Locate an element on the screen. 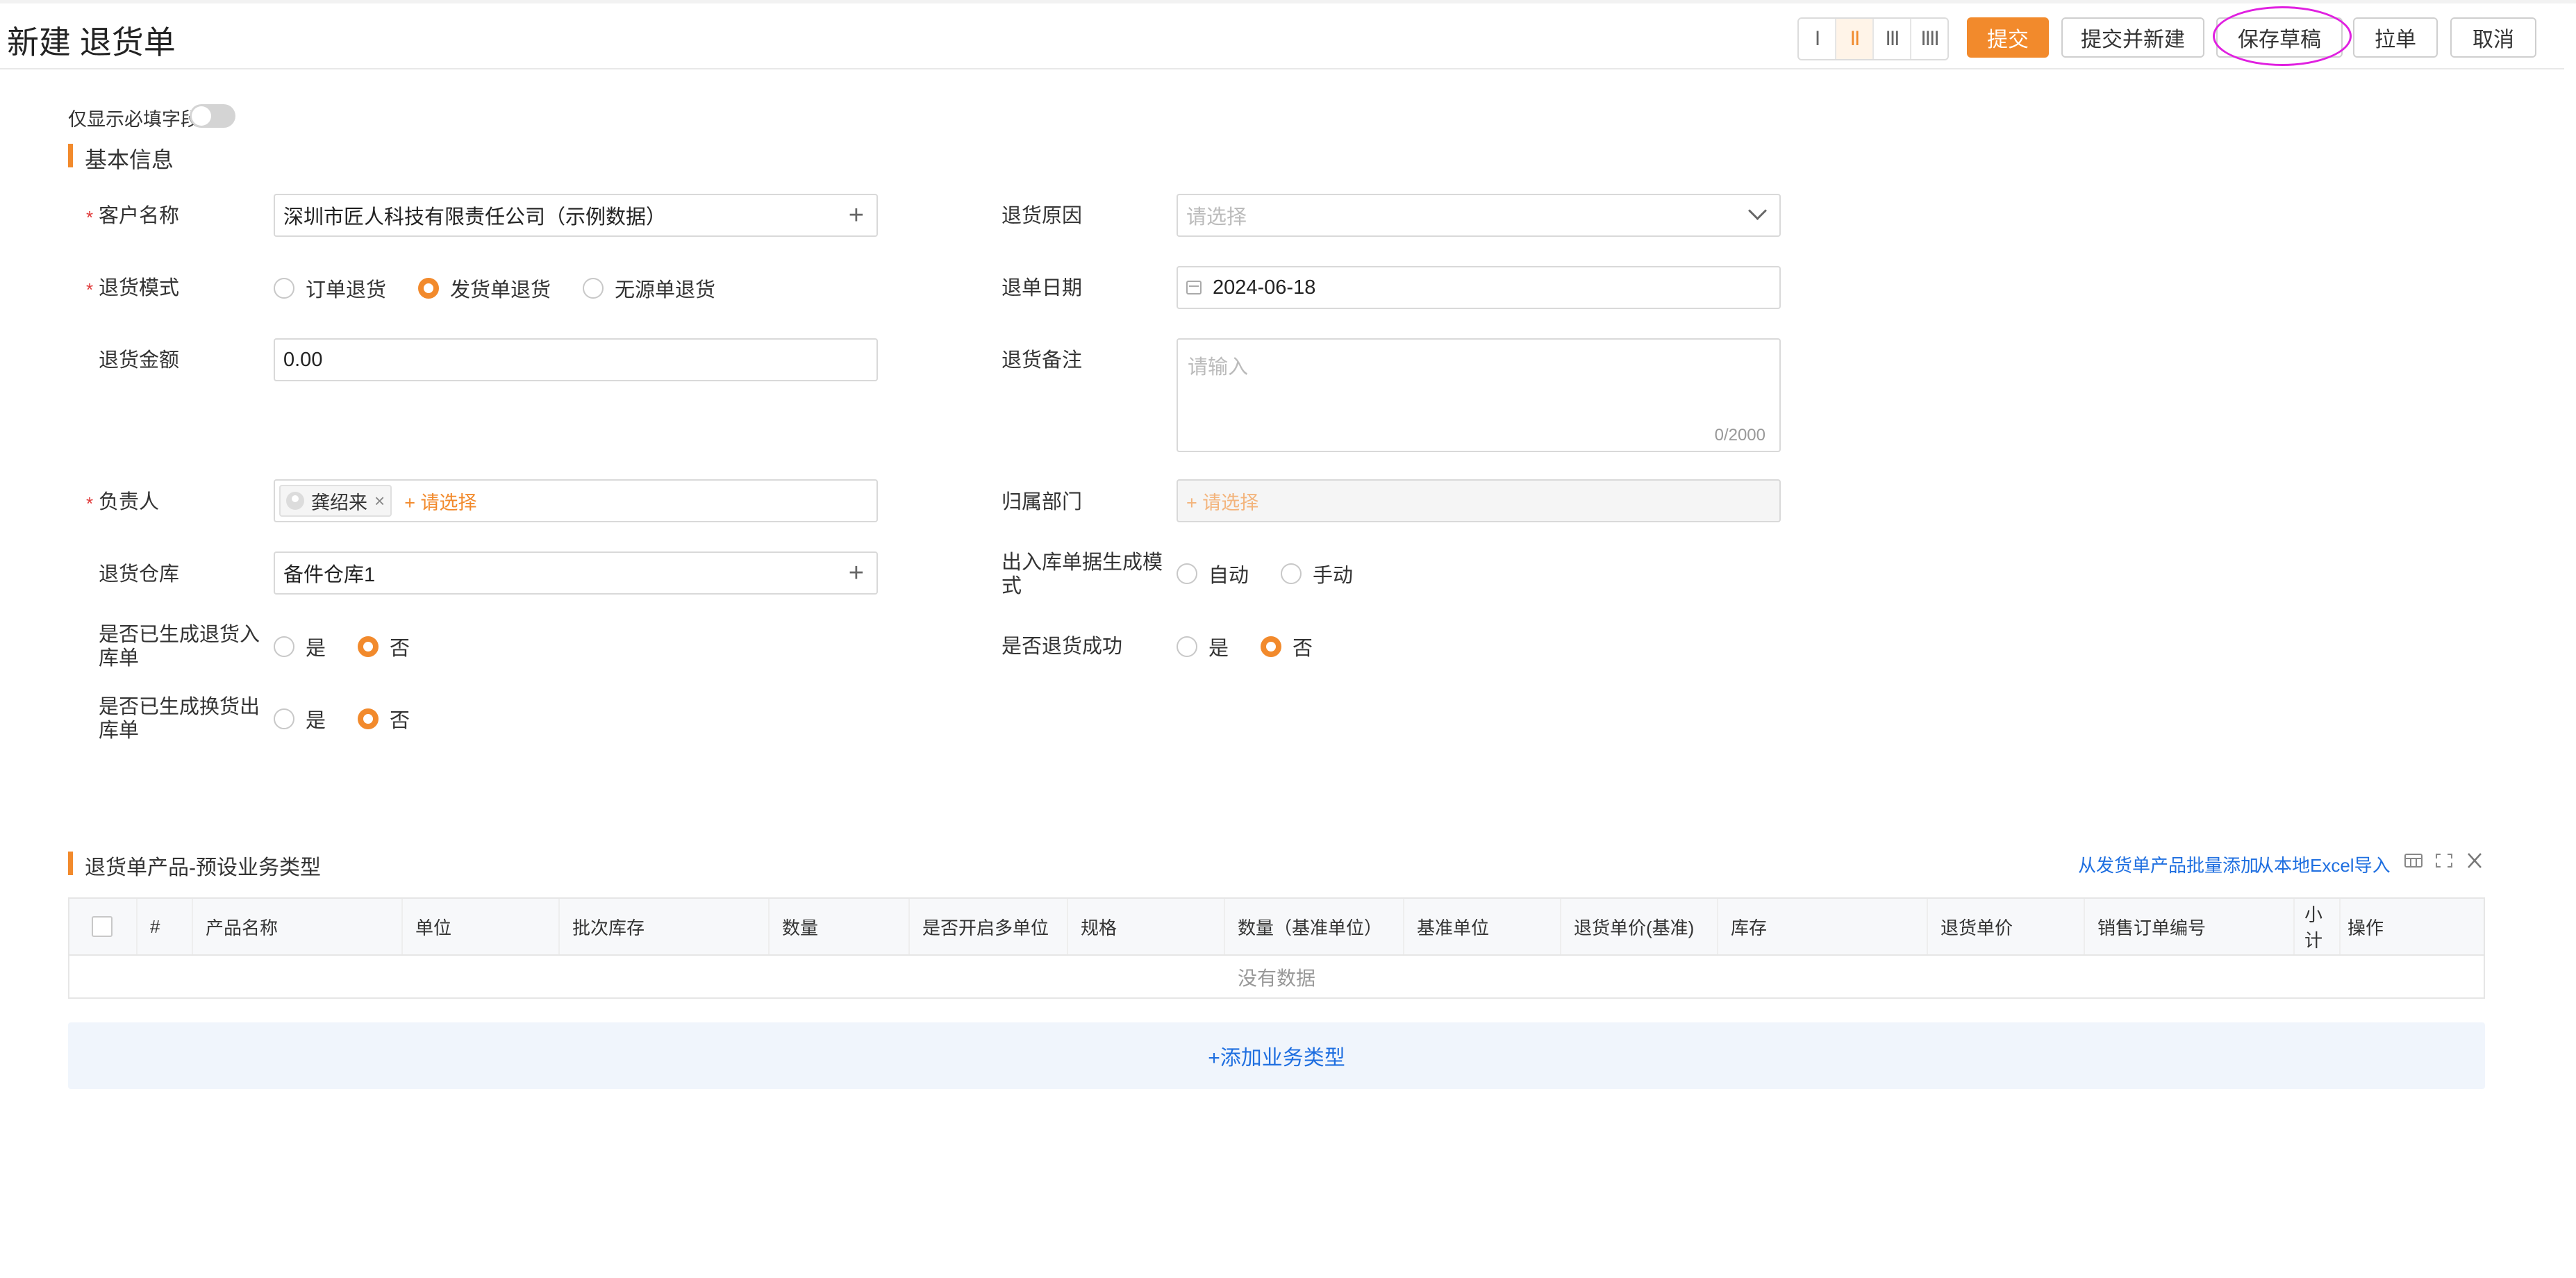 Image resolution: width=2576 pixels, height=1278 pixels. select-all-cell is located at coordinates (103, 926).